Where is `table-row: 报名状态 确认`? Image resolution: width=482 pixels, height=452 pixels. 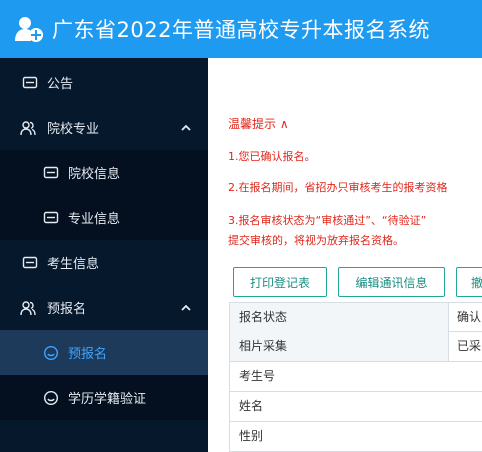
table-row: 报名状态 确认 is located at coordinates (355, 317).